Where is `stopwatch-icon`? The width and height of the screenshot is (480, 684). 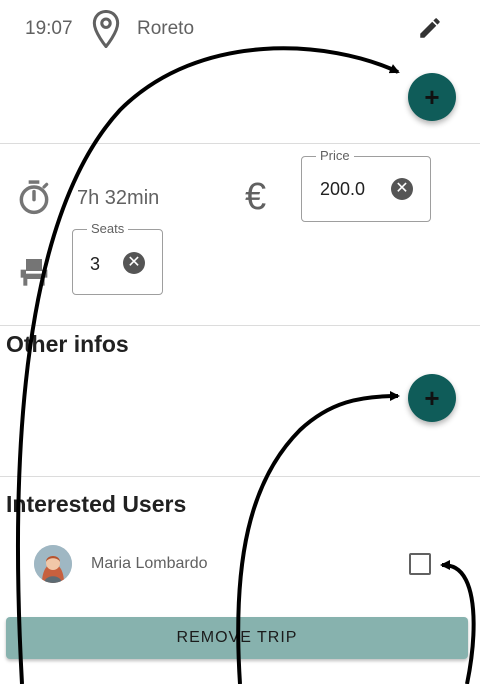 stopwatch-icon is located at coordinates (34, 197).